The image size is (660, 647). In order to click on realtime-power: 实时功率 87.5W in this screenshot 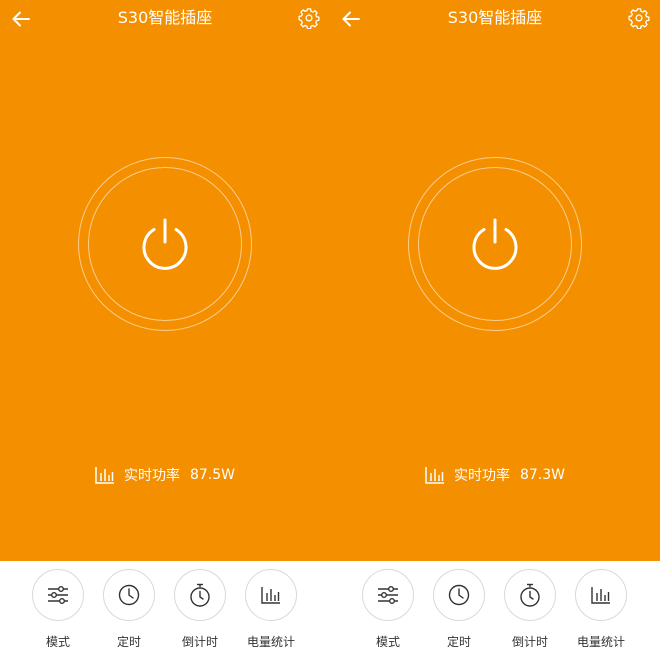, I will do `click(165, 475)`.